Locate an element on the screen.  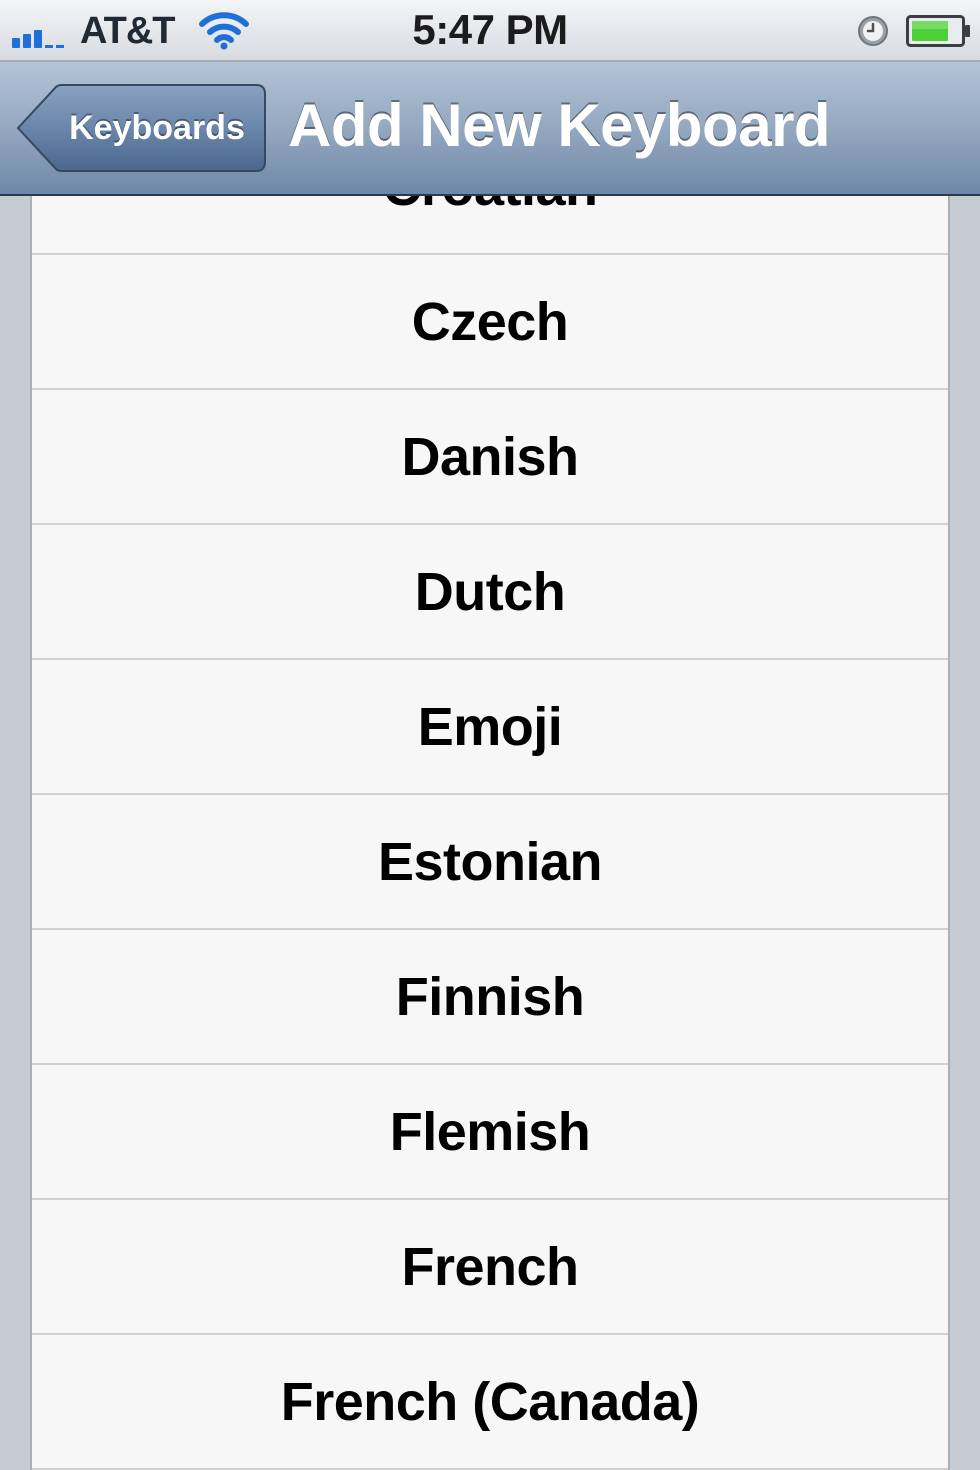
list-item-label: Emoji is located at coordinates (490, 726).